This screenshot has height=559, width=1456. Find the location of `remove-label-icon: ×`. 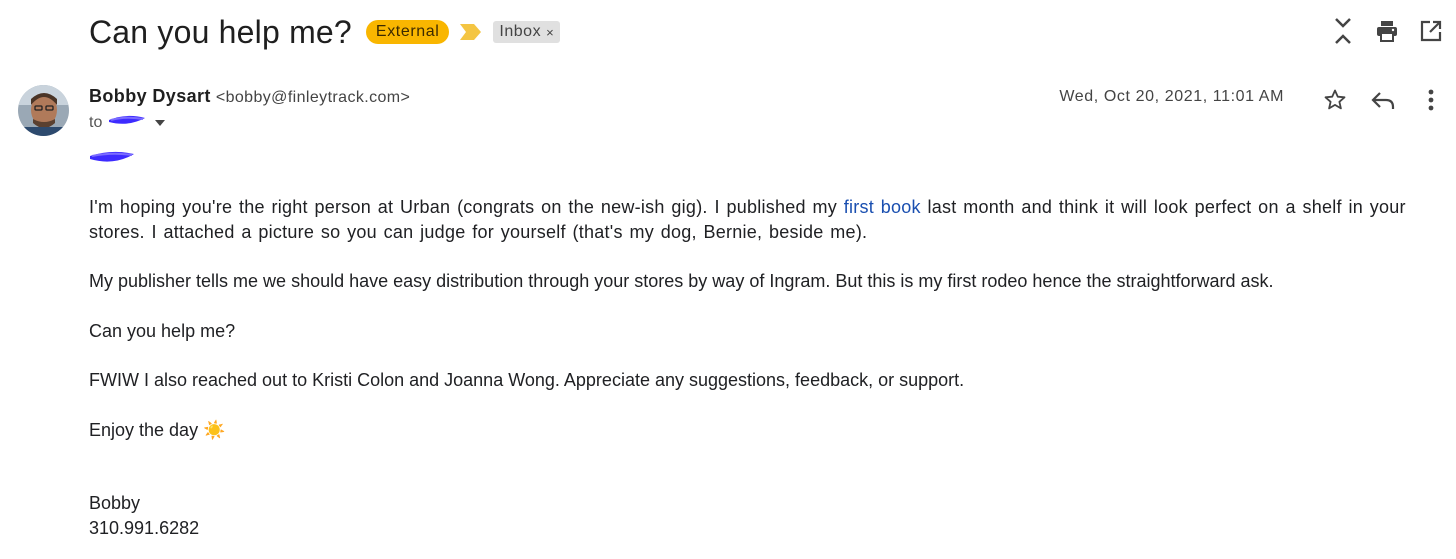

remove-label-icon: × is located at coordinates (550, 32).